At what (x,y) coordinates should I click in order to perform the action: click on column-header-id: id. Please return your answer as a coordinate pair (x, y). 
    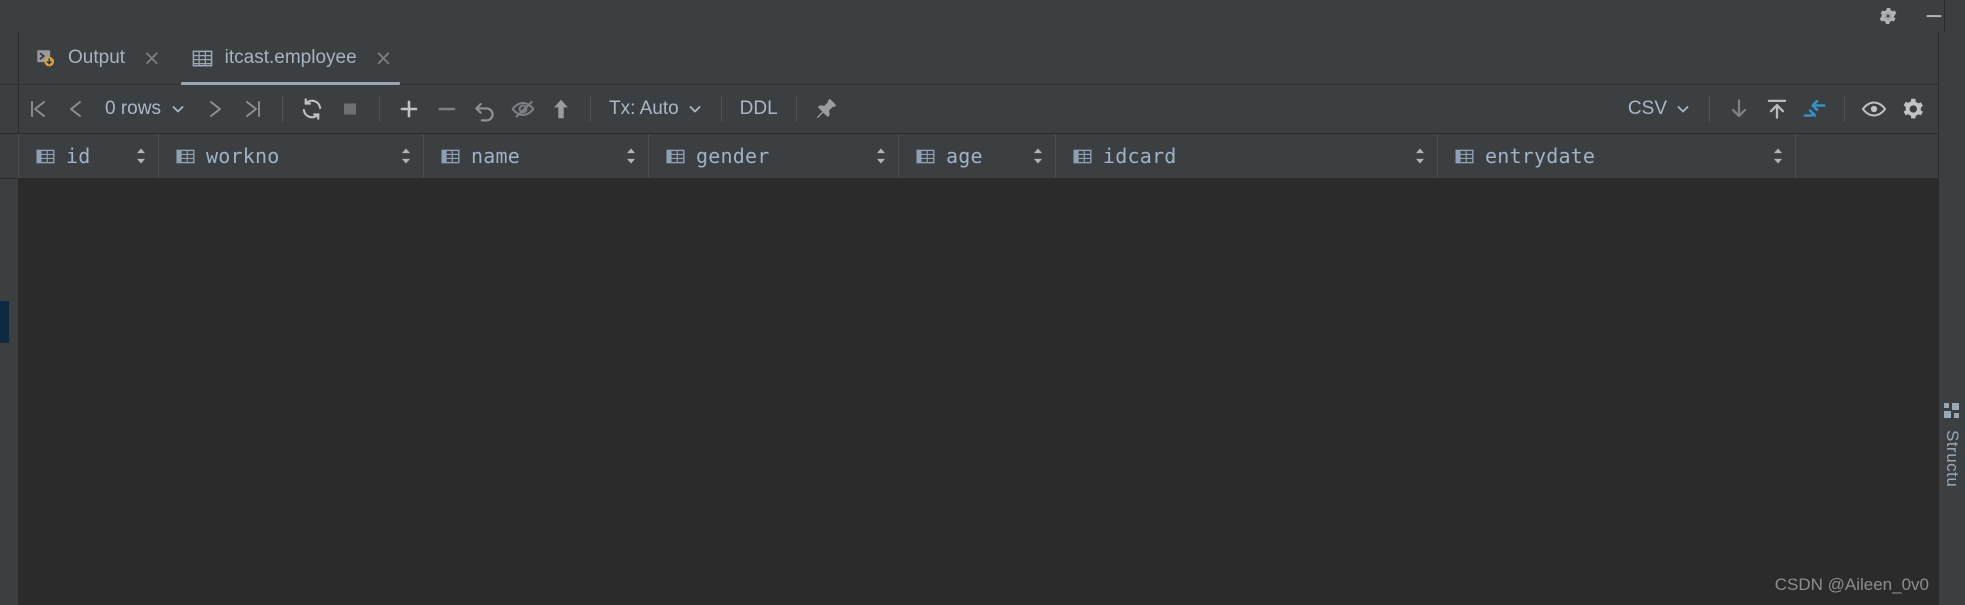
    Looking at the image, I should click on (89, 156).